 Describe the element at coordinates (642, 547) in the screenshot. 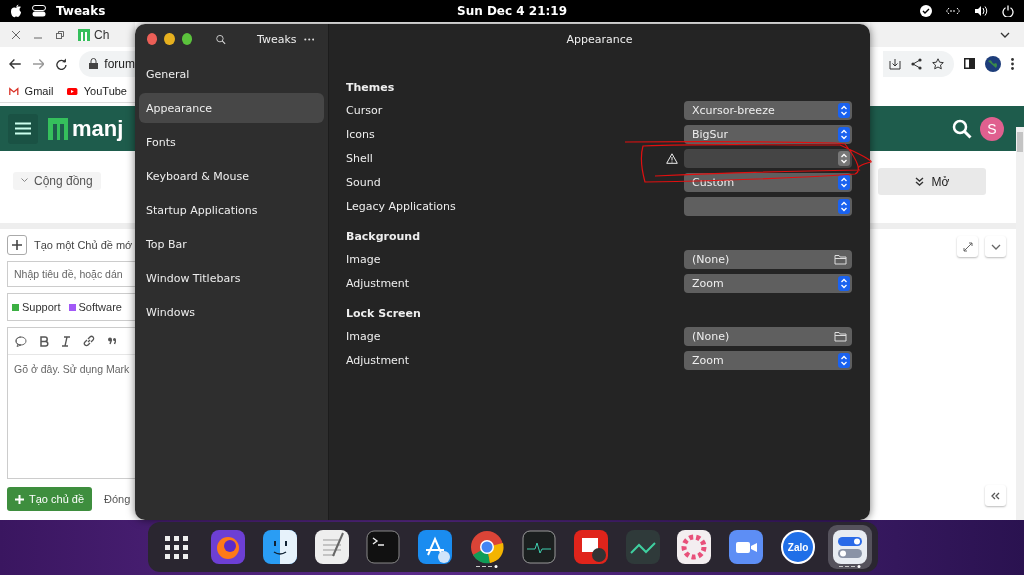

I see `graph-icon` at that location.